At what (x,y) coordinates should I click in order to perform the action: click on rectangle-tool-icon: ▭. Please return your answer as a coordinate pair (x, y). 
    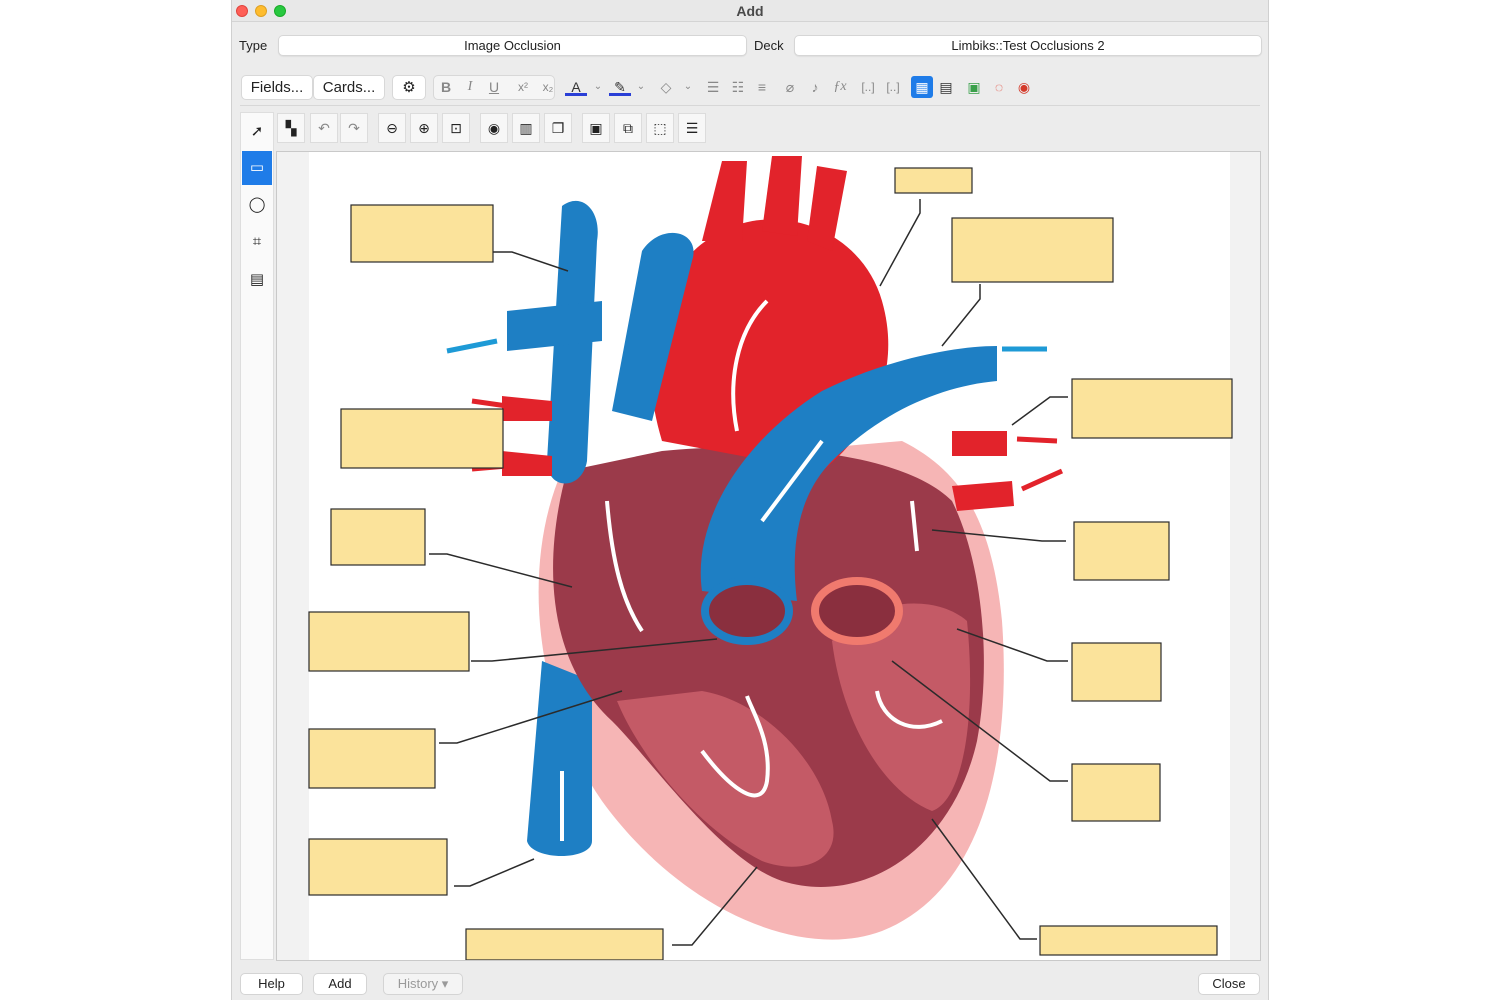
    Looking at the image, I should click on (257, 168).